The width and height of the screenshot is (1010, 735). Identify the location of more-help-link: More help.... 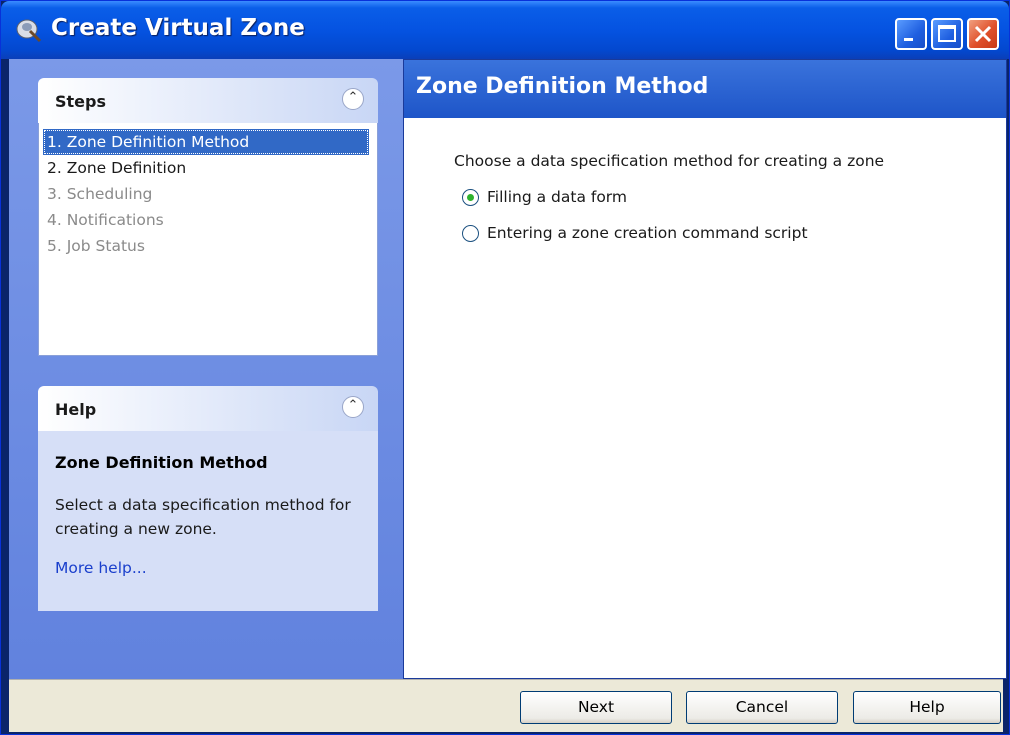
(101, 568).